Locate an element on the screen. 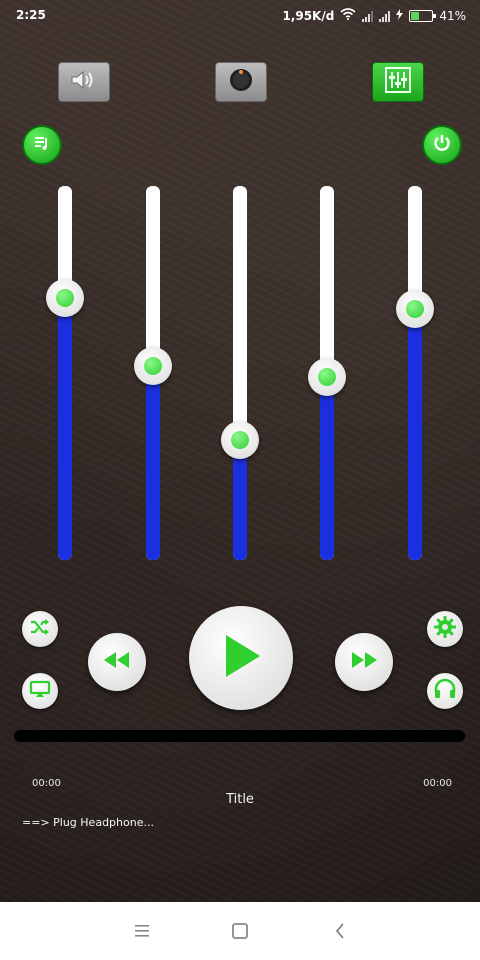  rewind-button is located at coordinates (117, 662).